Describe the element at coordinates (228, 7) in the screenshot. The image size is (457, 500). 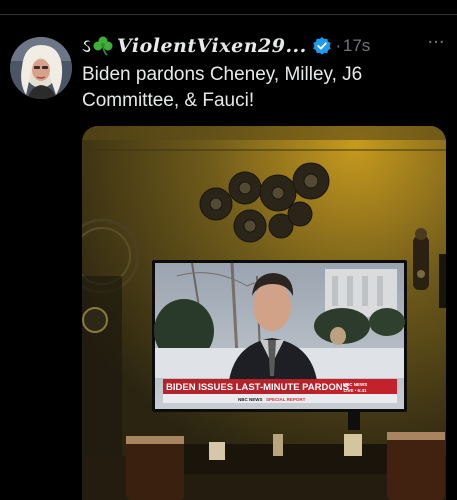
I see `top-divider-bar` at that location.